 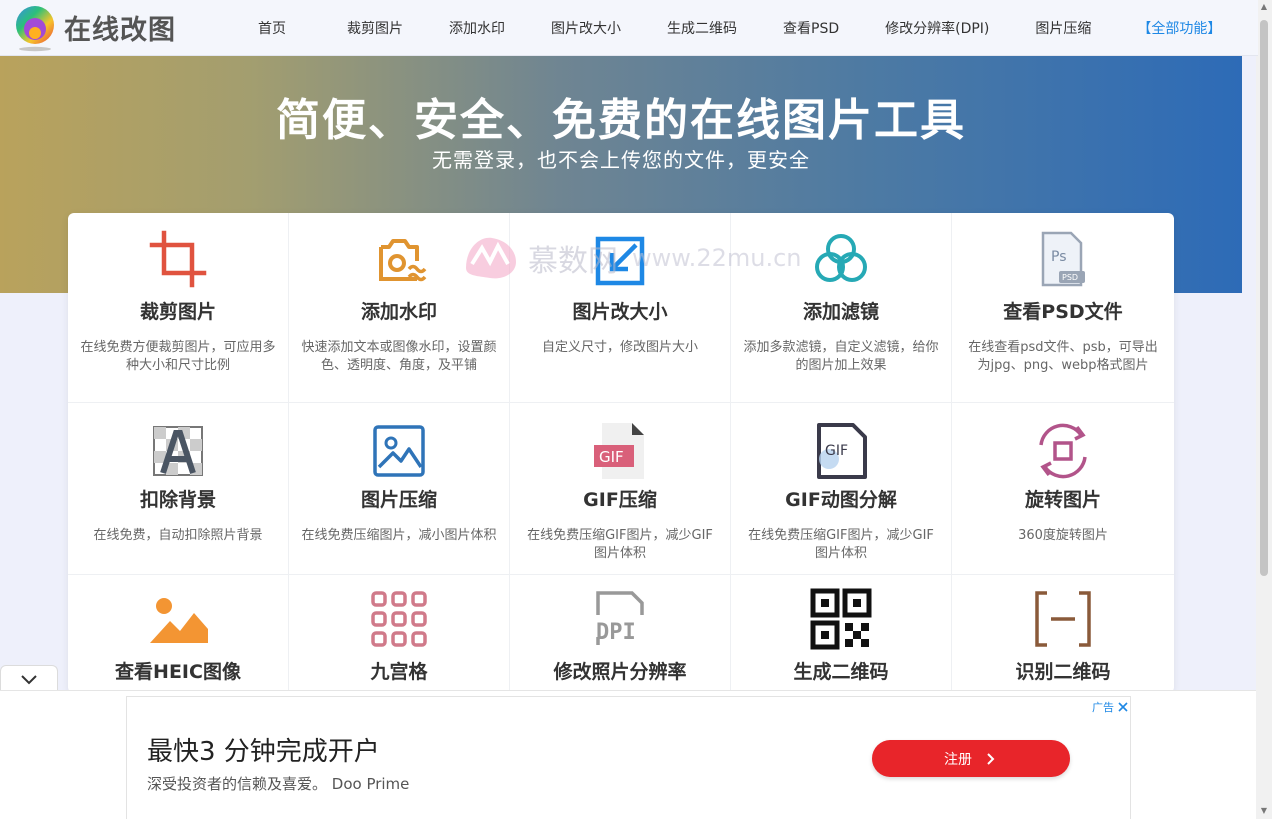 I want to click on heic-icon, so click(x=178, y=619).